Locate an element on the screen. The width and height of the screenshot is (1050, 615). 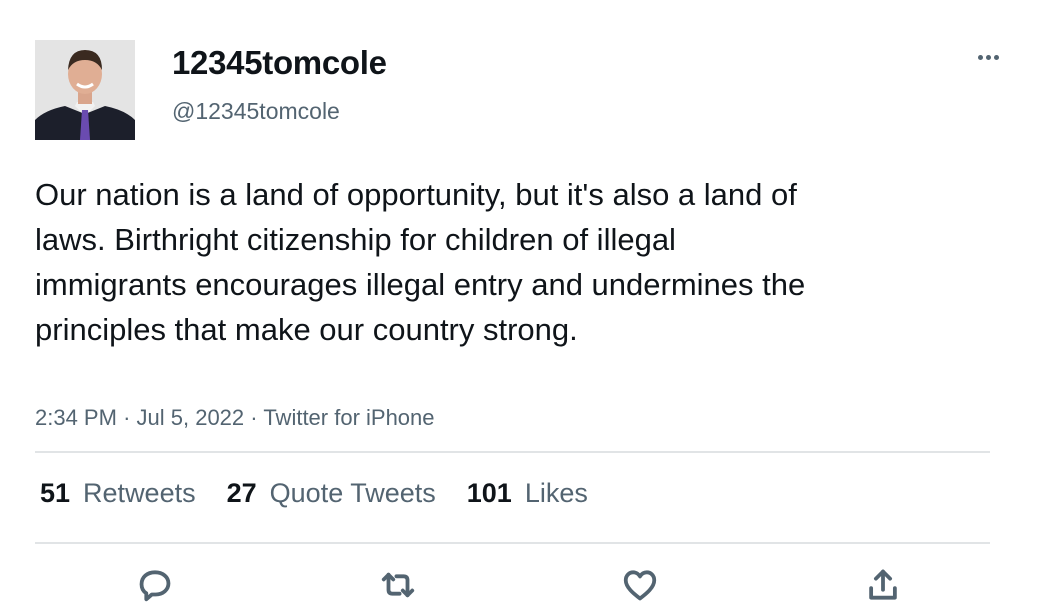
avatar is located at coordinates (85, 90).